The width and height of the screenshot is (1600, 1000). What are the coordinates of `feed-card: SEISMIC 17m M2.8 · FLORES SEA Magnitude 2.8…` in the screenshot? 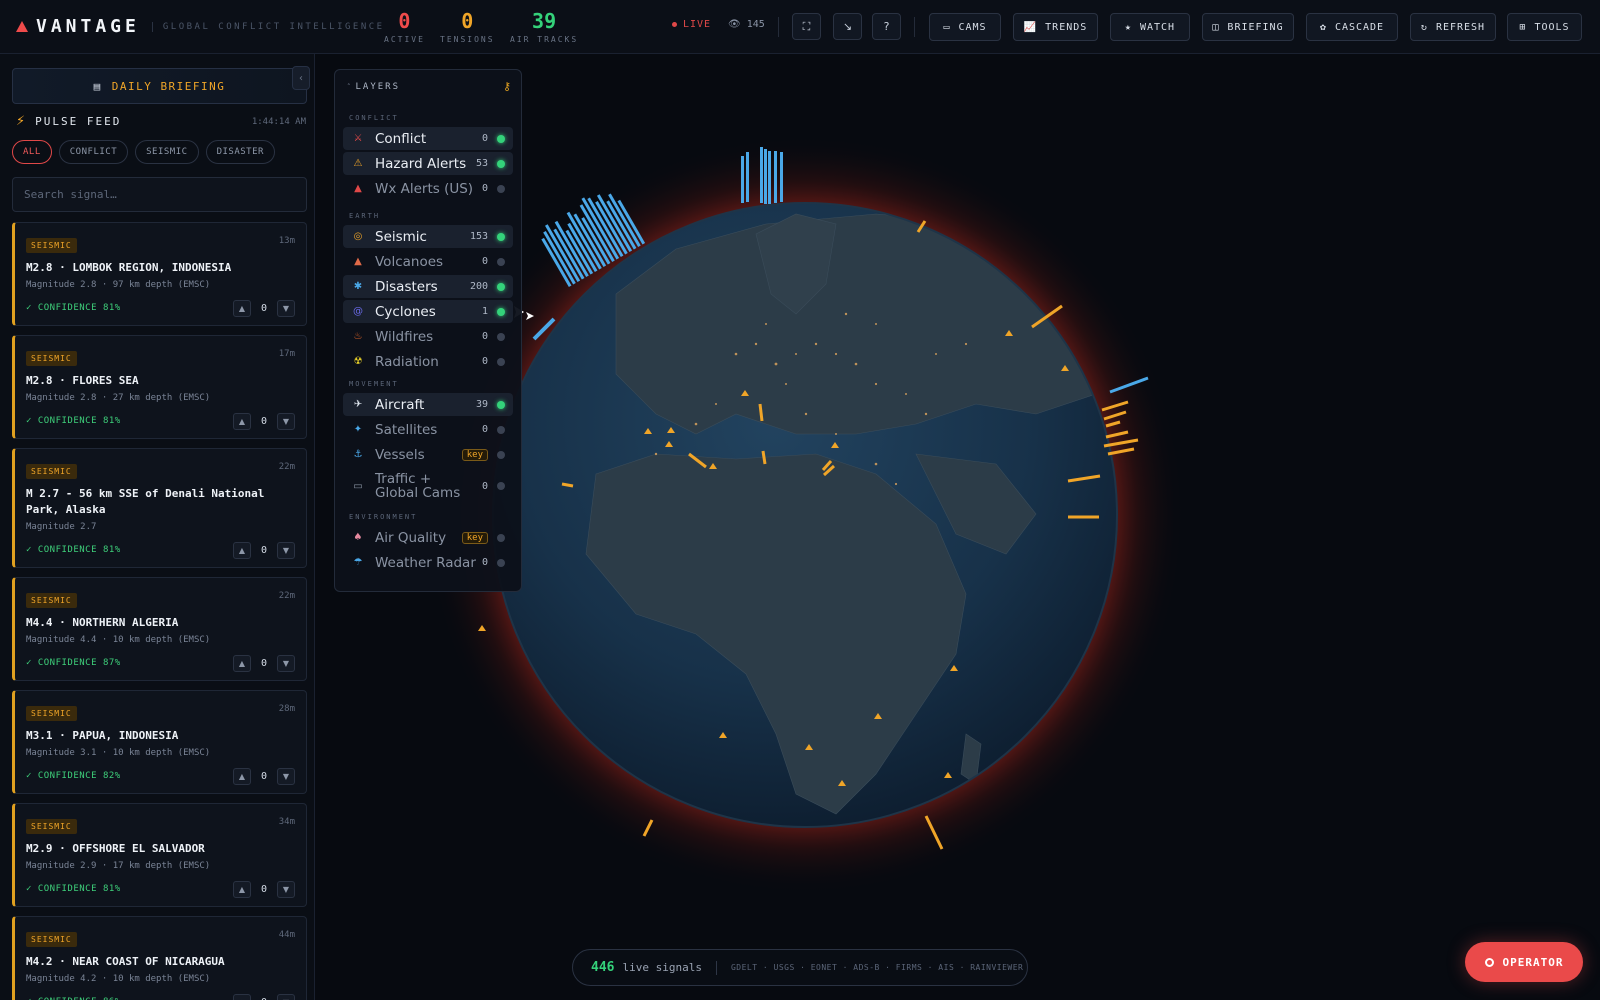 It's located at (159, 387).